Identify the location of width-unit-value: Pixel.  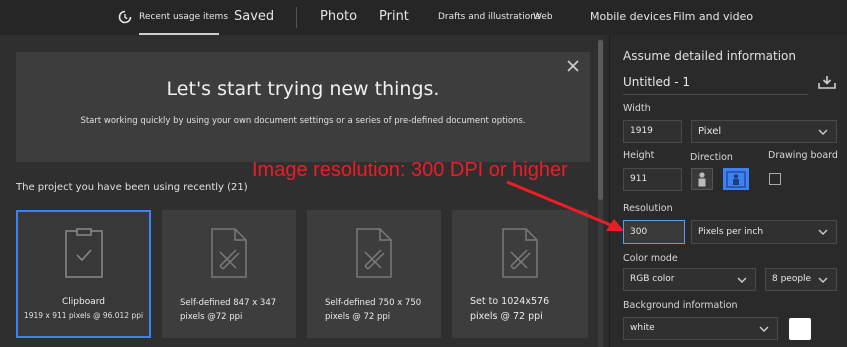
(710, 131).